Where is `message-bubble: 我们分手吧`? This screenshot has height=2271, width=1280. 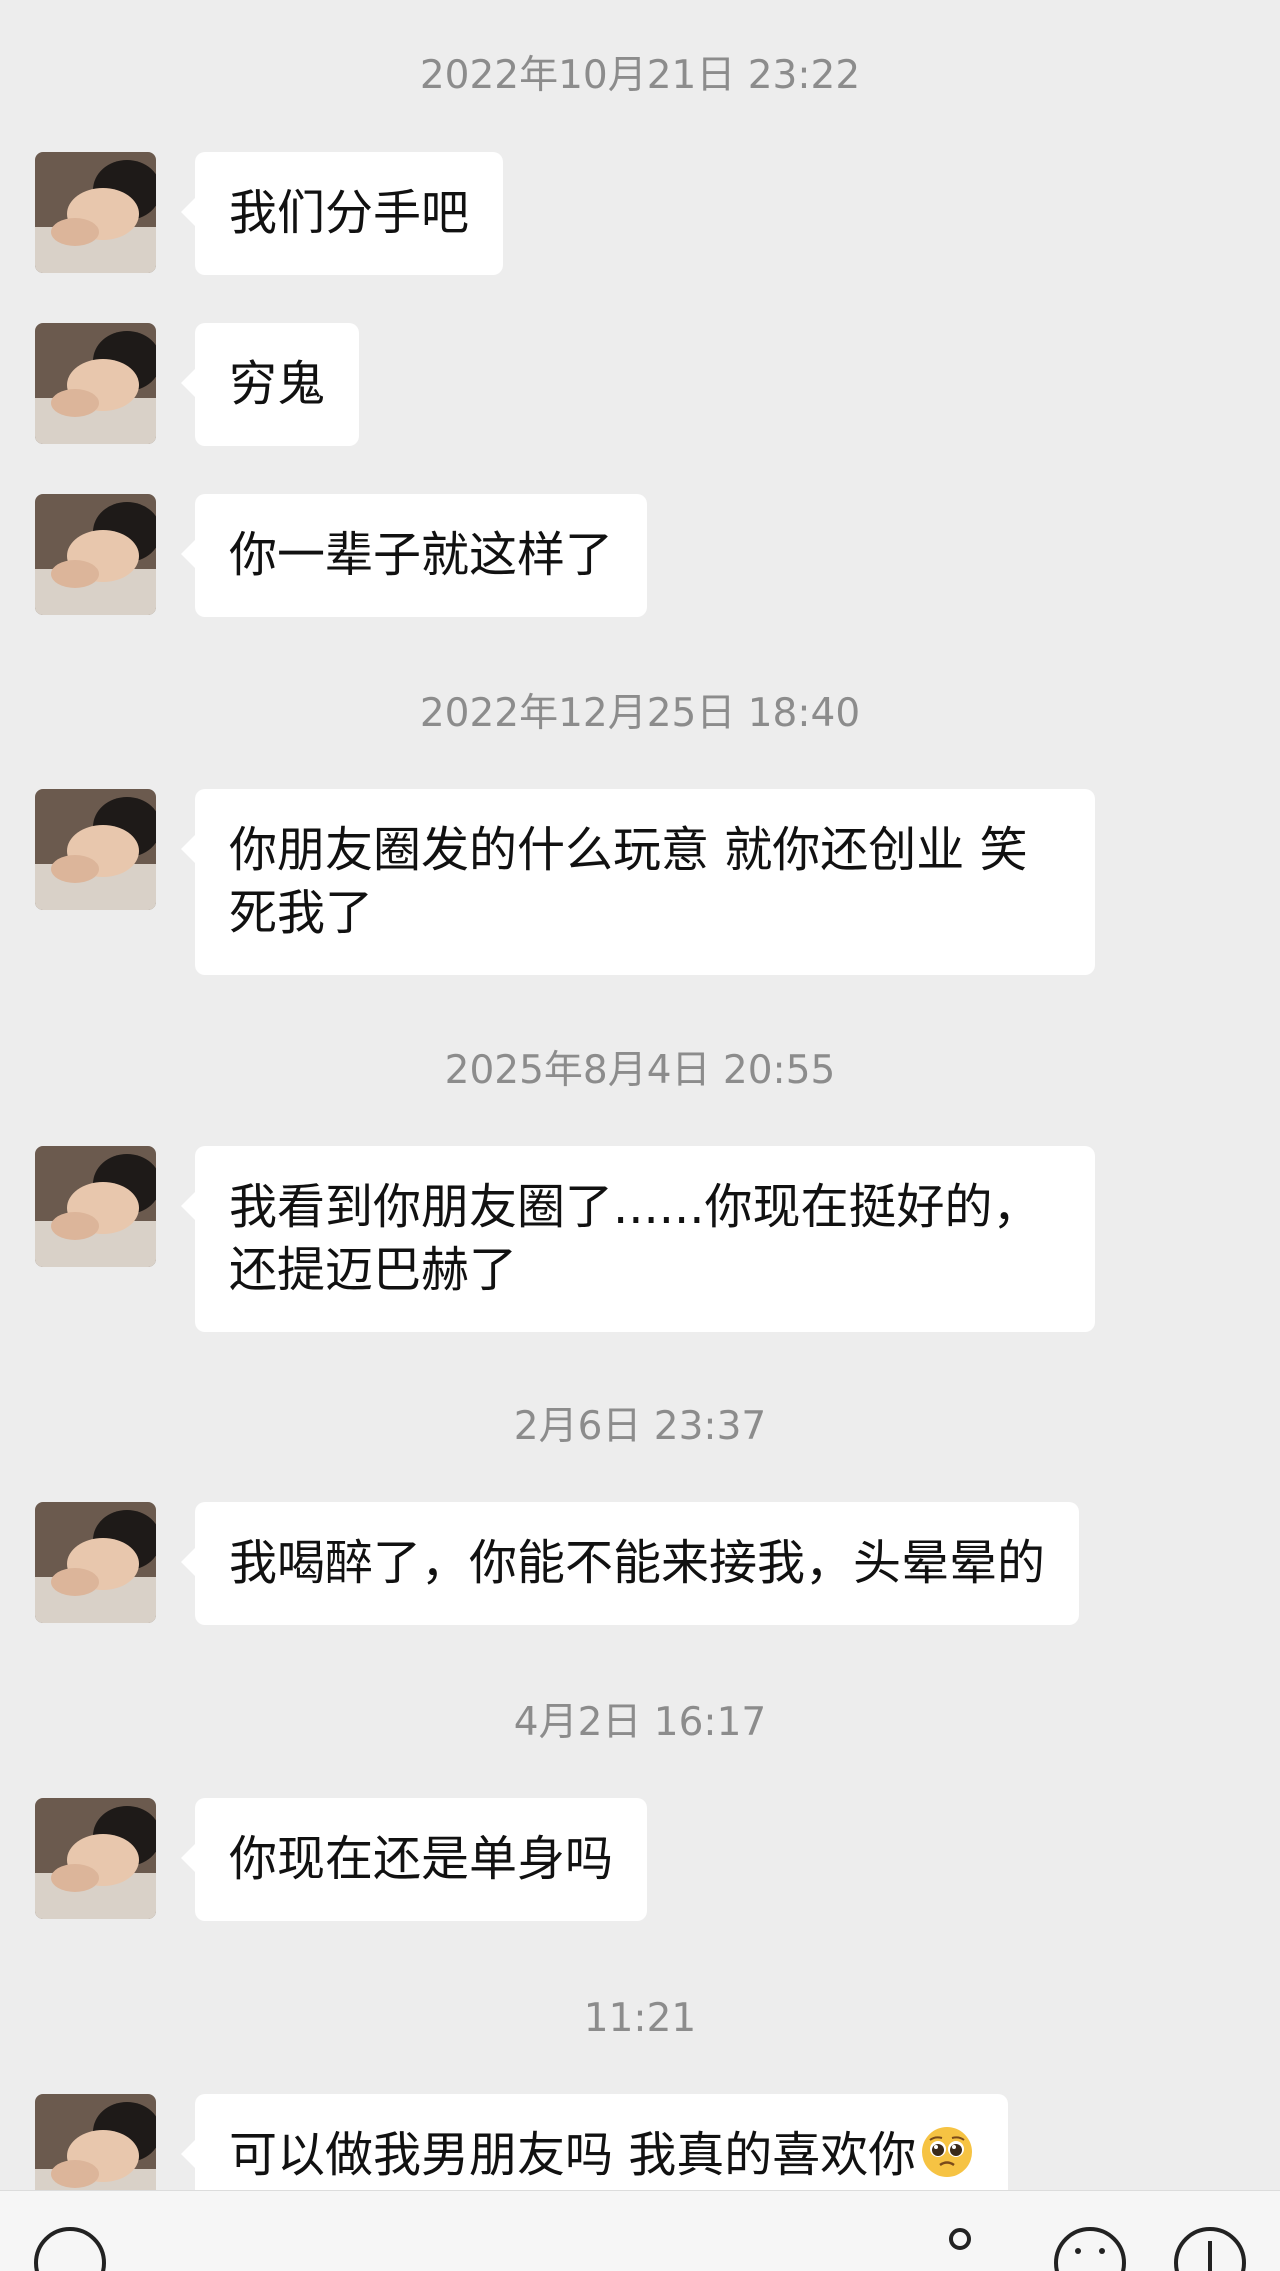 message-bubble: 我们分手吧 is located at coordinates (342, 213).